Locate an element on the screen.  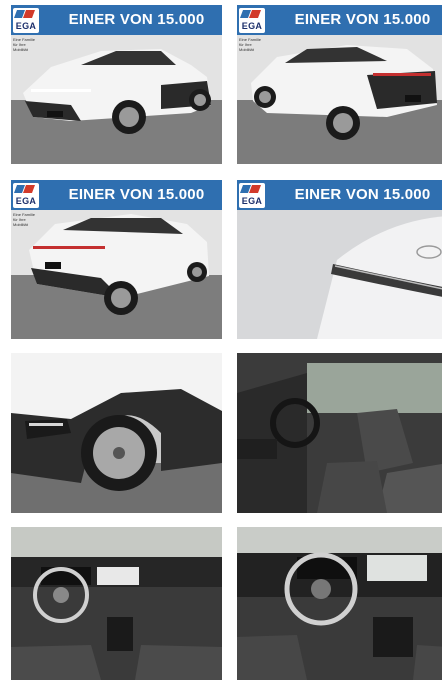
gallery-photo-4: EGA EINER VON 15.000 is located at coordinates (339, 259).